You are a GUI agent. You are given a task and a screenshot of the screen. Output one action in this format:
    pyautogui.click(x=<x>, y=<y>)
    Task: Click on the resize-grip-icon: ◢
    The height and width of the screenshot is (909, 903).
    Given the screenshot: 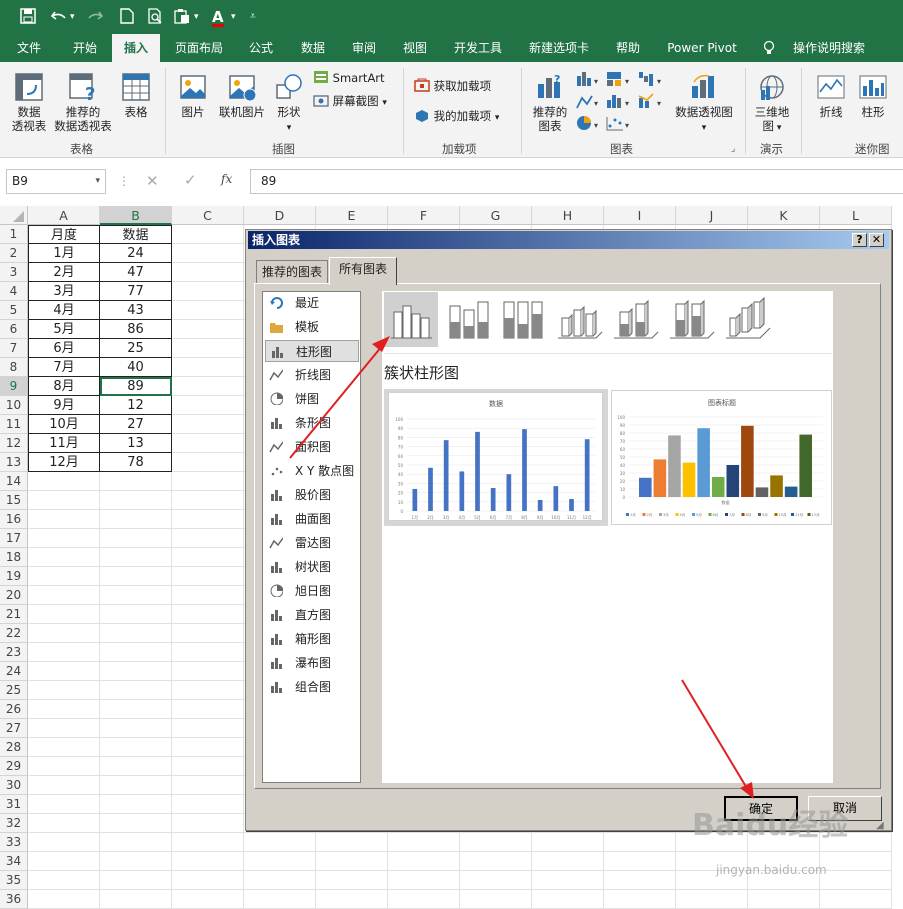 What is the action you would take?
    pyautogui.click(x=880, y=825)
    